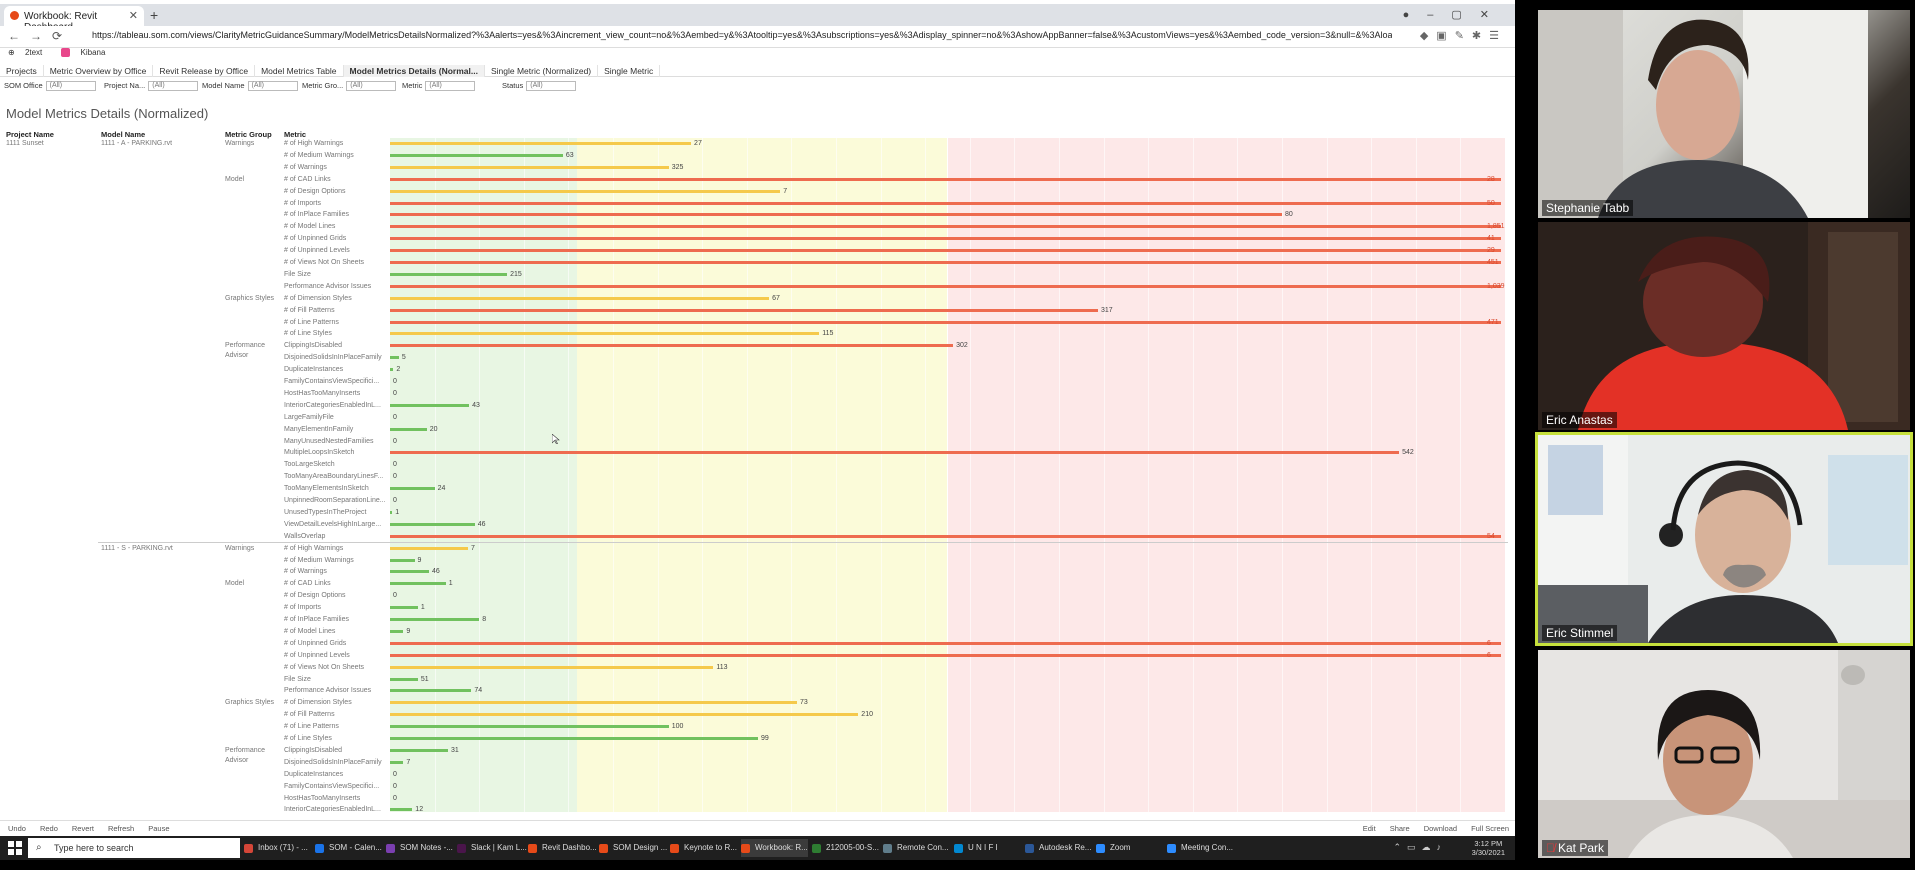 The height and width of the screenshot is (870, 1915). I want to click on table-row: DuplicateInstances 2, so click(757, 370).